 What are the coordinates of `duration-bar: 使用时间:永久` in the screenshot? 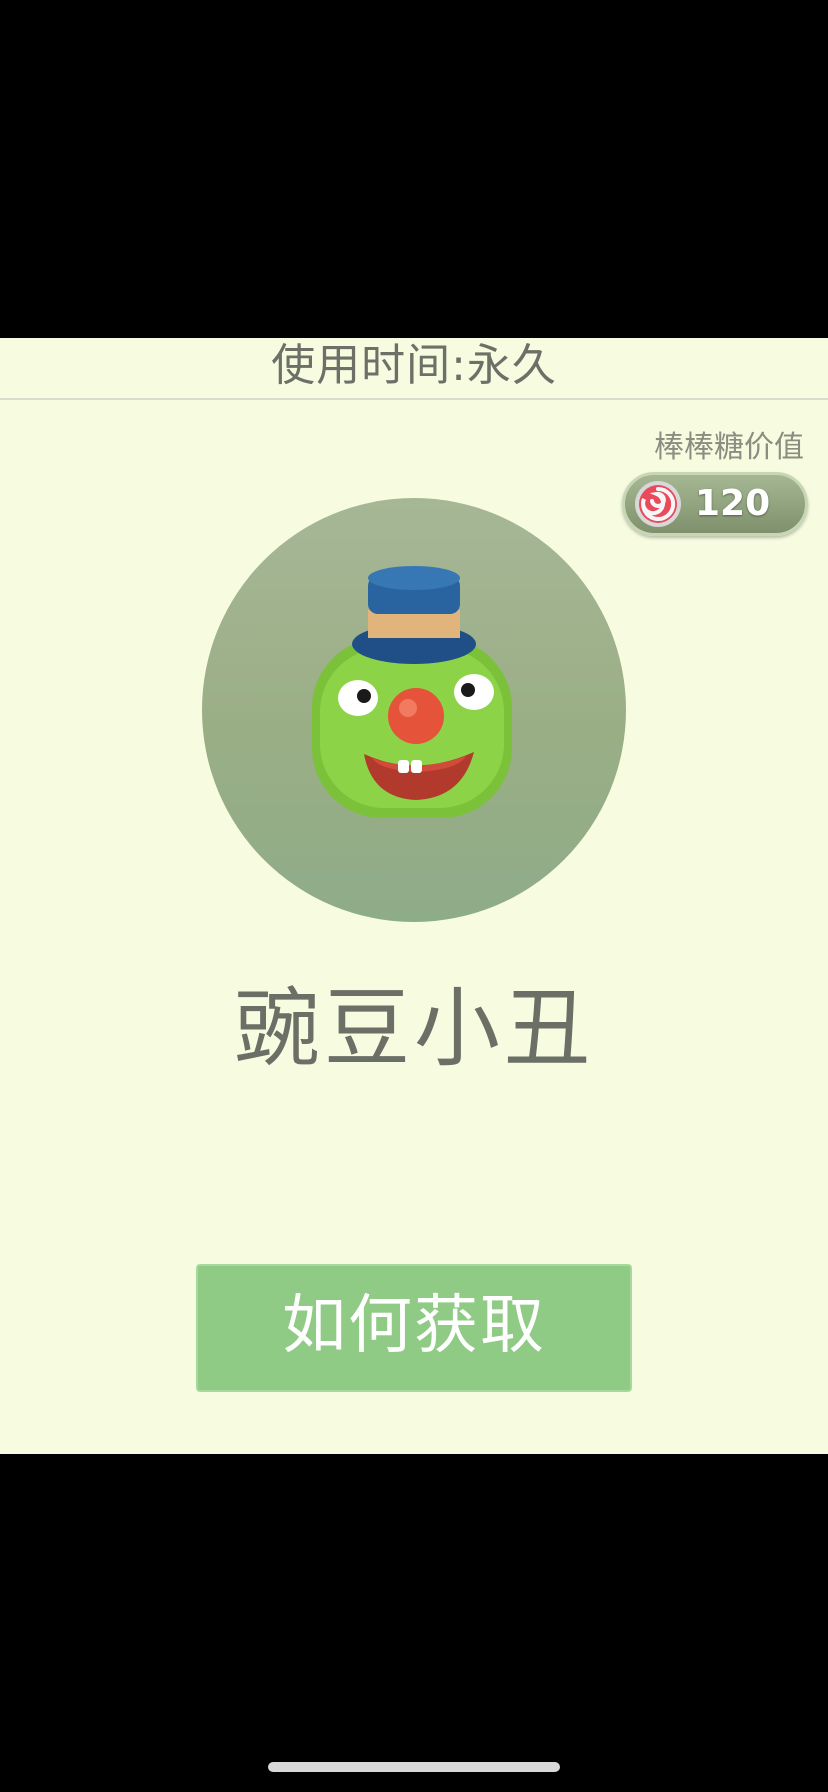 It's located at (414, 369).